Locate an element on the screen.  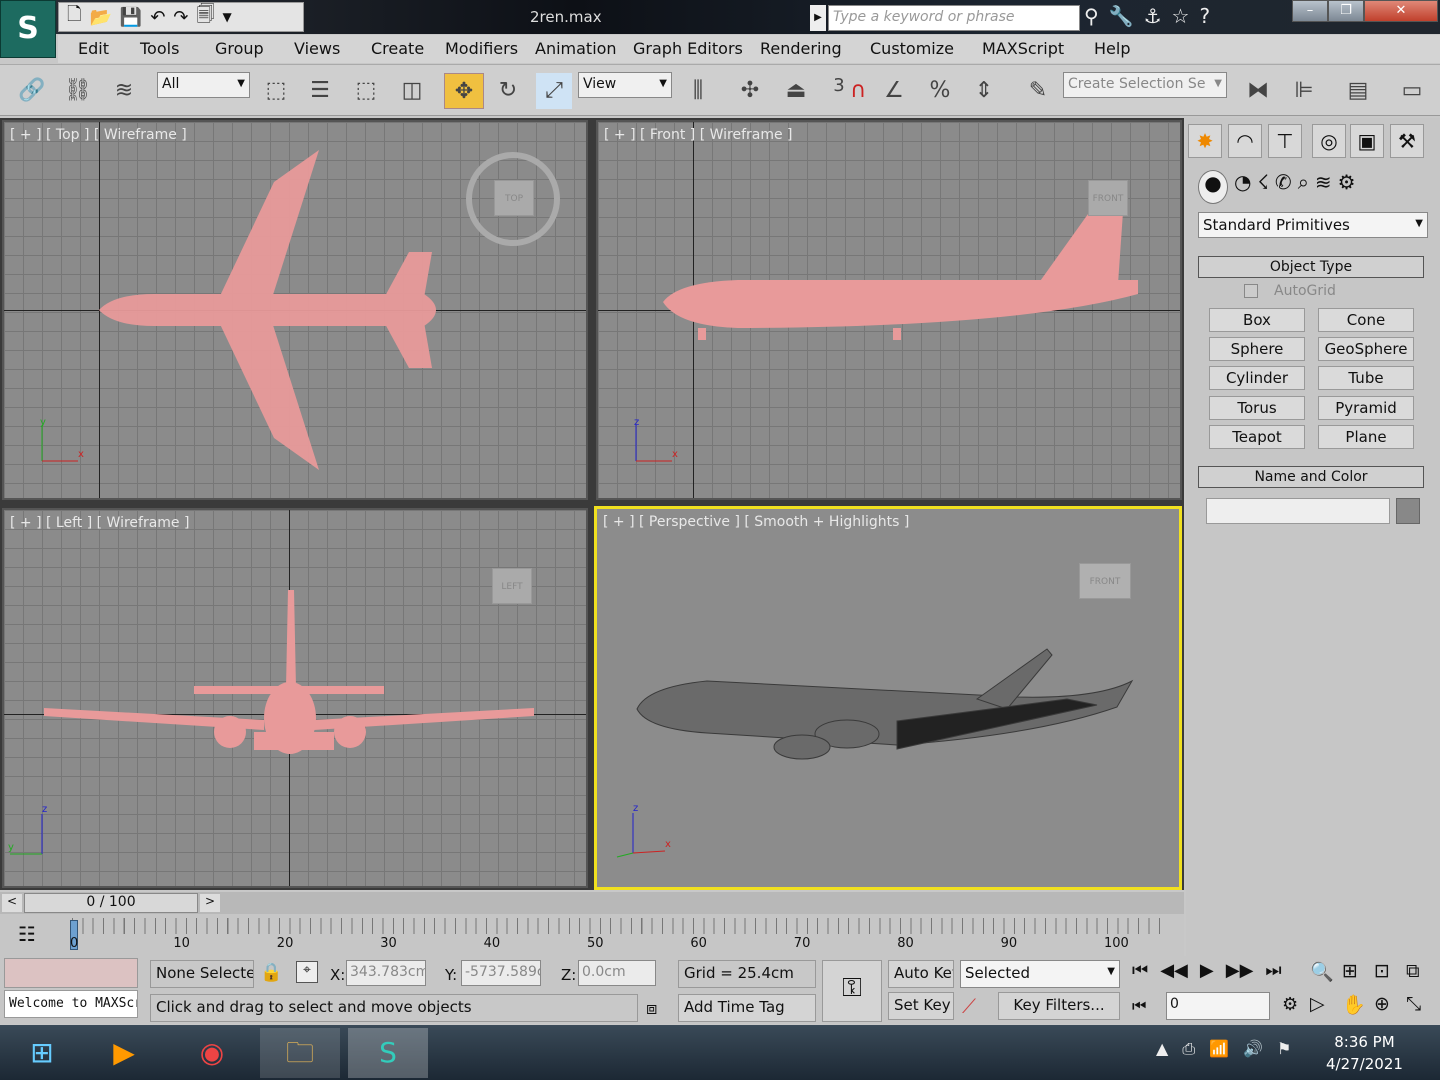
menu-maxscript: MAXScript is located at coordinates (1023, 48).